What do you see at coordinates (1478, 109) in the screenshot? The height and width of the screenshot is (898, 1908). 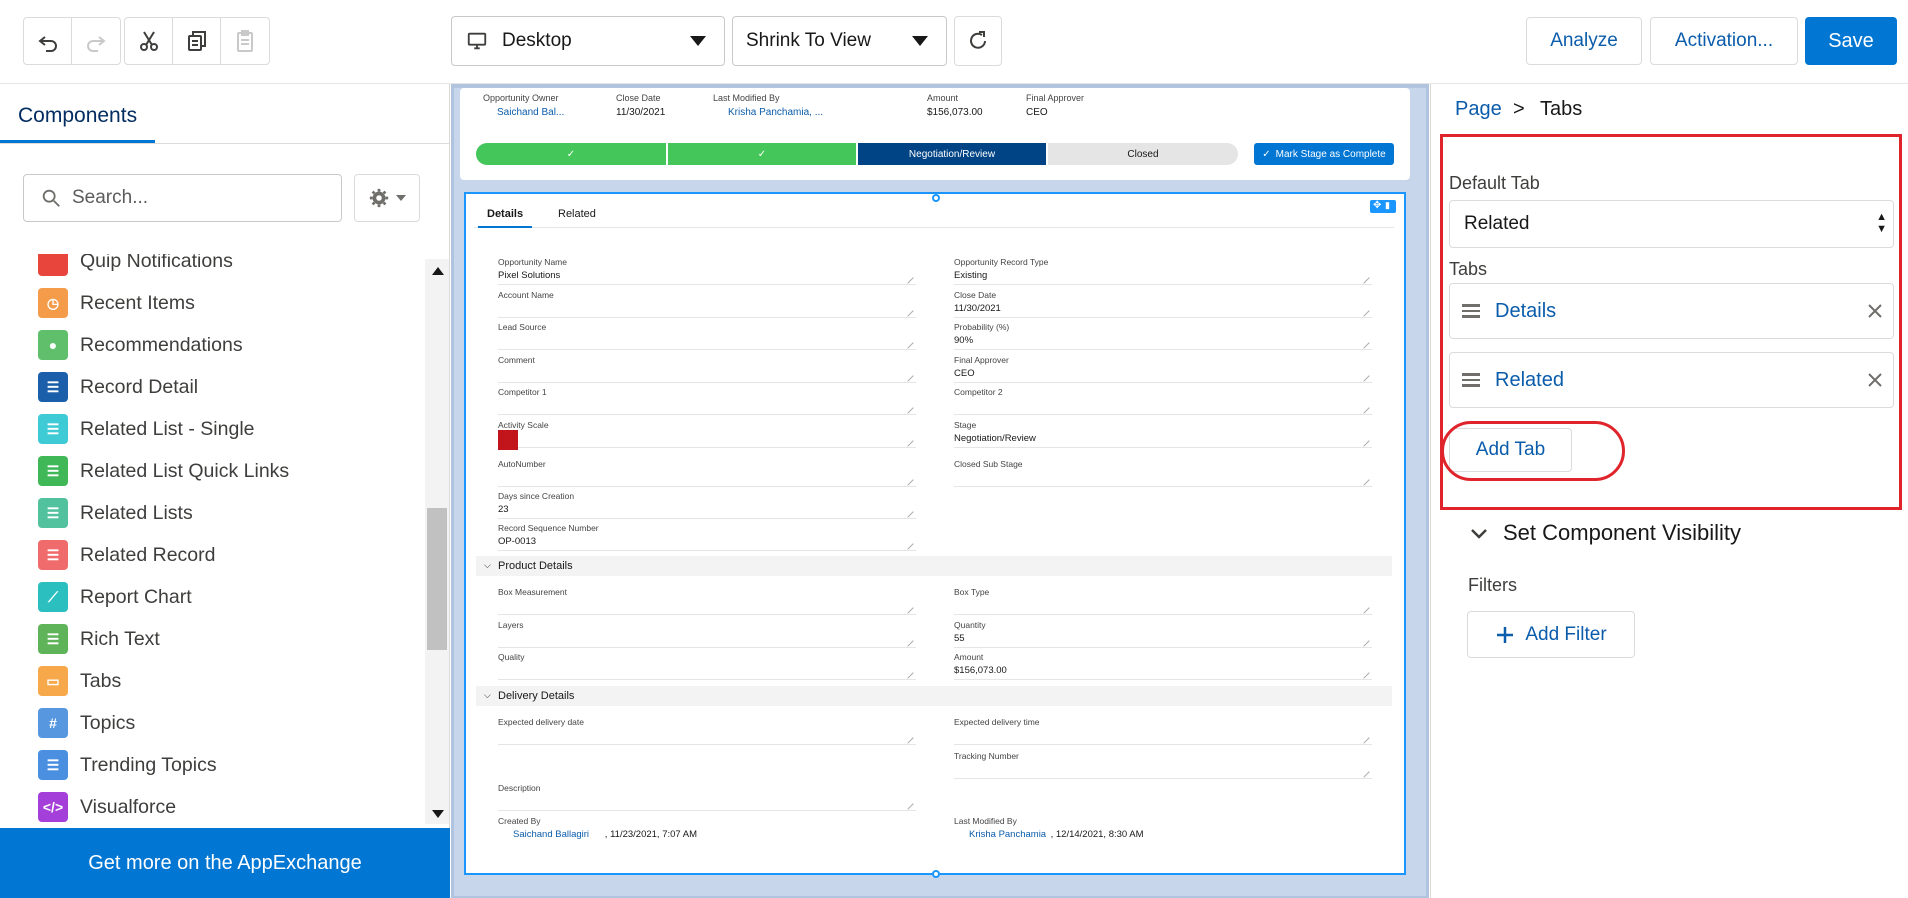 I see `breadcrumb-page: Page` at bounding box center [1478, 109].